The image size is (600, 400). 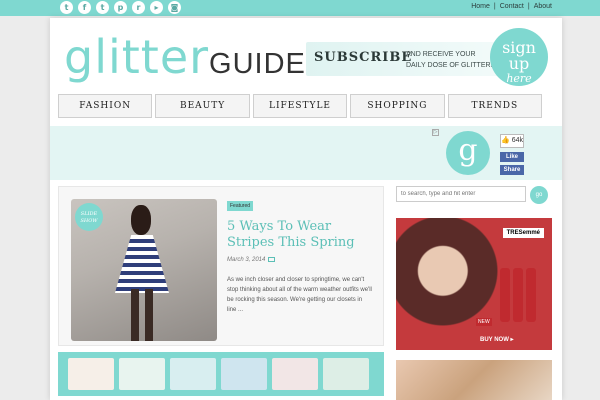 What do you see at coordinates (363, 57) in the screenshot?
I see `subscribe-label: SUBSCRIBE` at bounding box center [363, 57].